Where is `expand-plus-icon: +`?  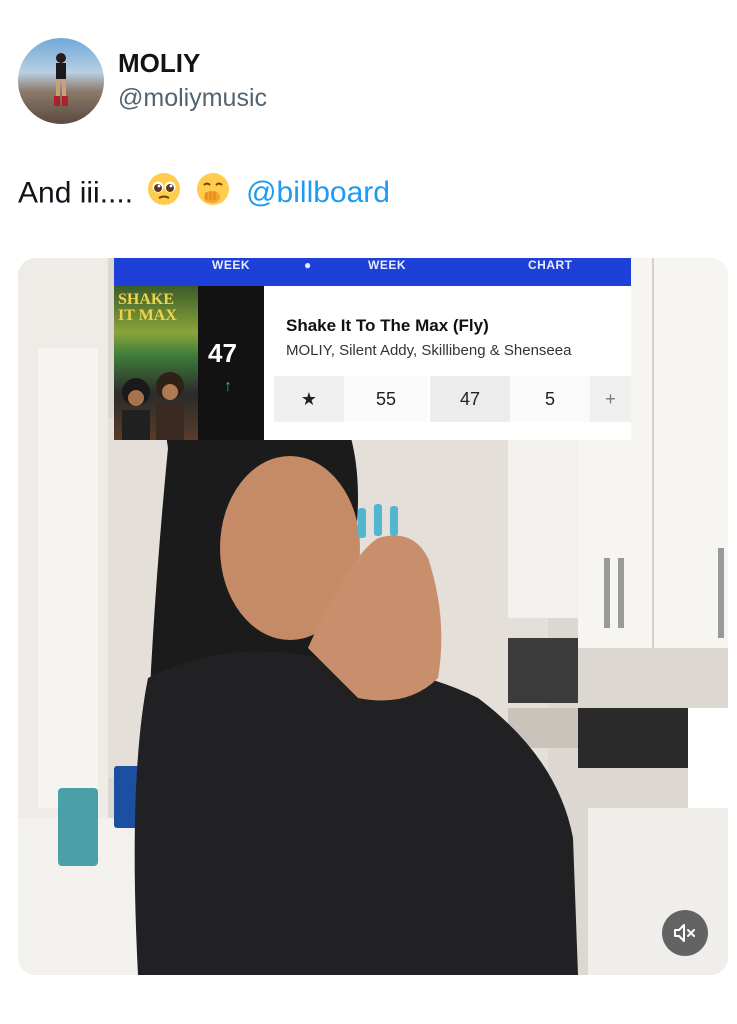
expand-plus-icon: + is located at coordinates (610, 399).